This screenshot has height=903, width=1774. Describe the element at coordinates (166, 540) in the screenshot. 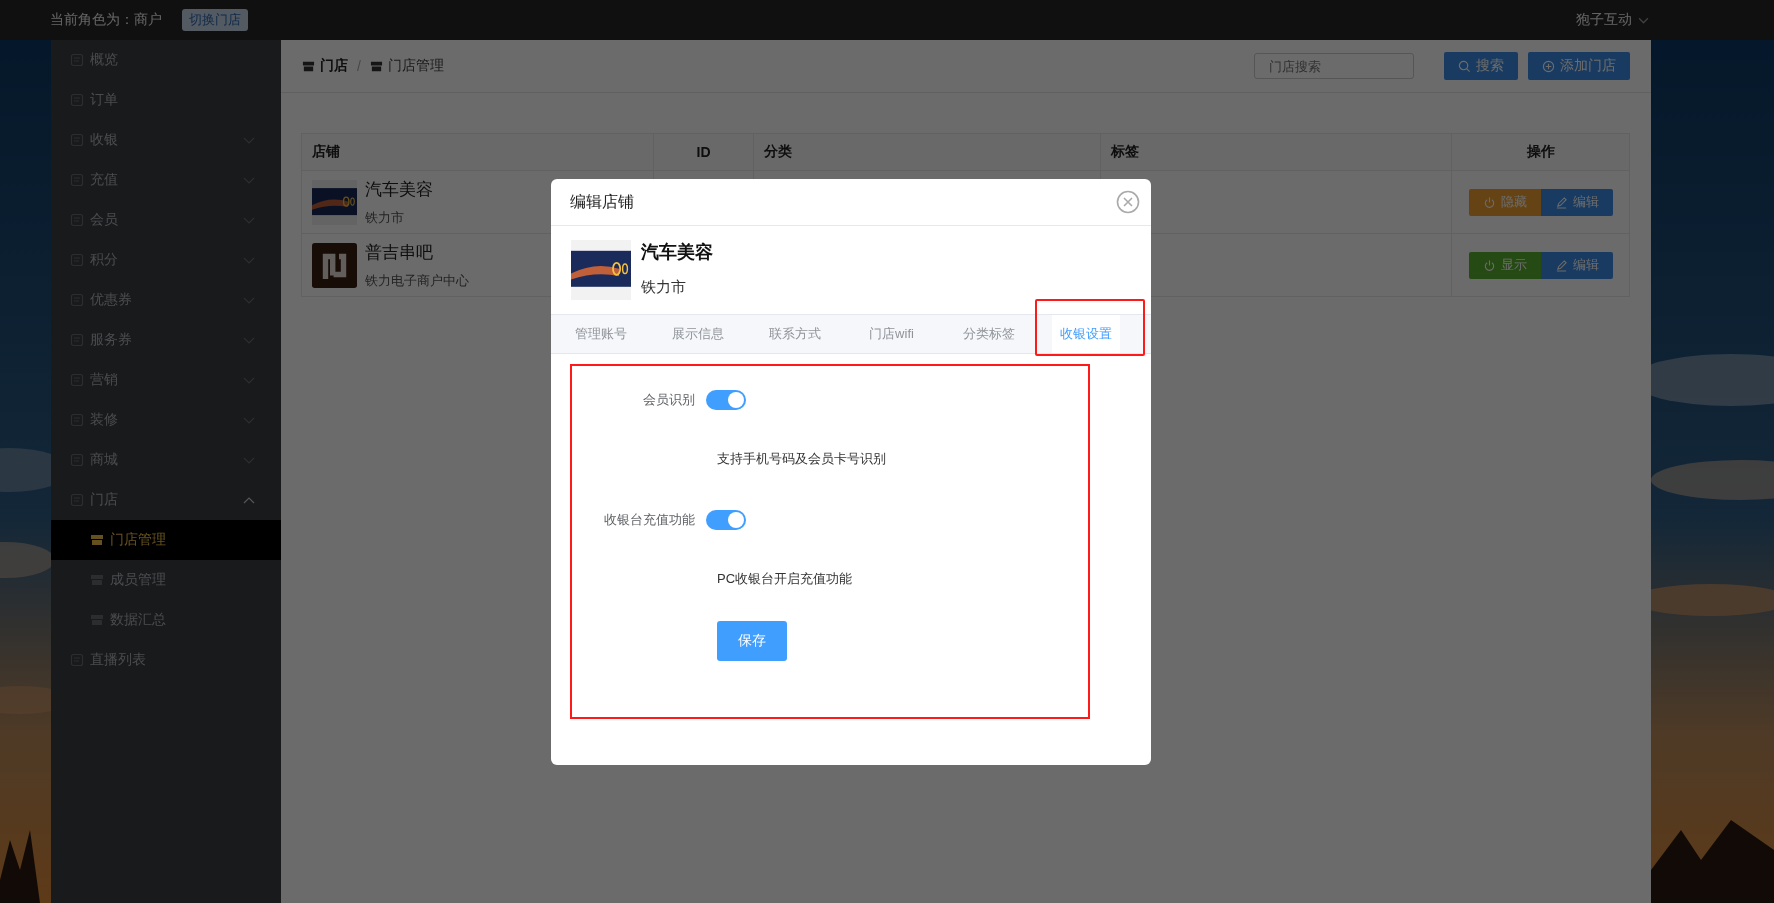

I see `sidebar-item: 门店管理` at that location.